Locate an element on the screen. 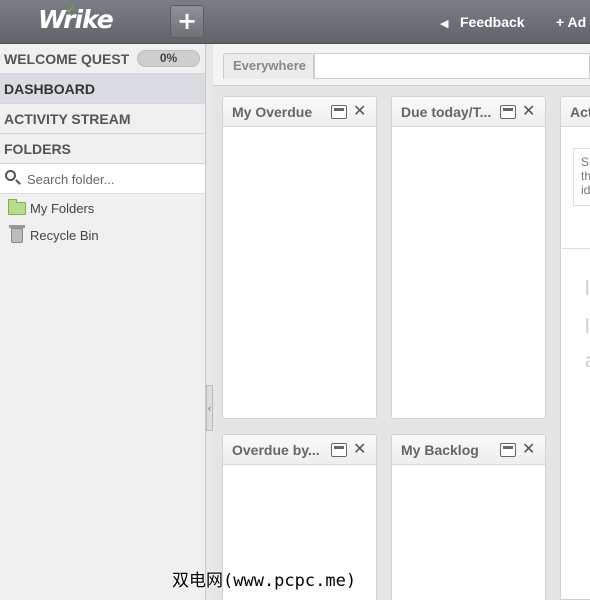  widget-header: Act is located at coordinates (575, 112).